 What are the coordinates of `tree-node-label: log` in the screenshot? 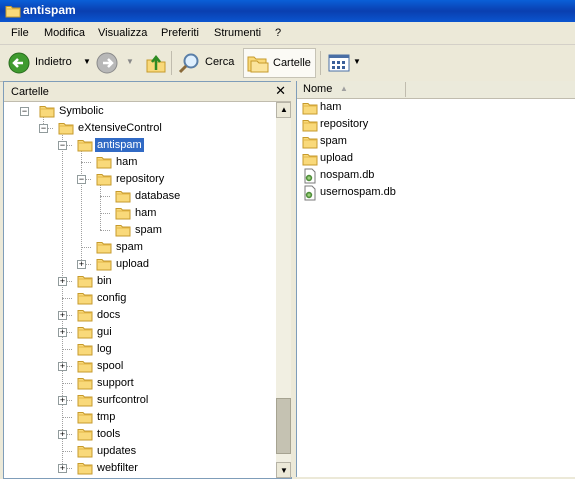 It's located at (104, 349).